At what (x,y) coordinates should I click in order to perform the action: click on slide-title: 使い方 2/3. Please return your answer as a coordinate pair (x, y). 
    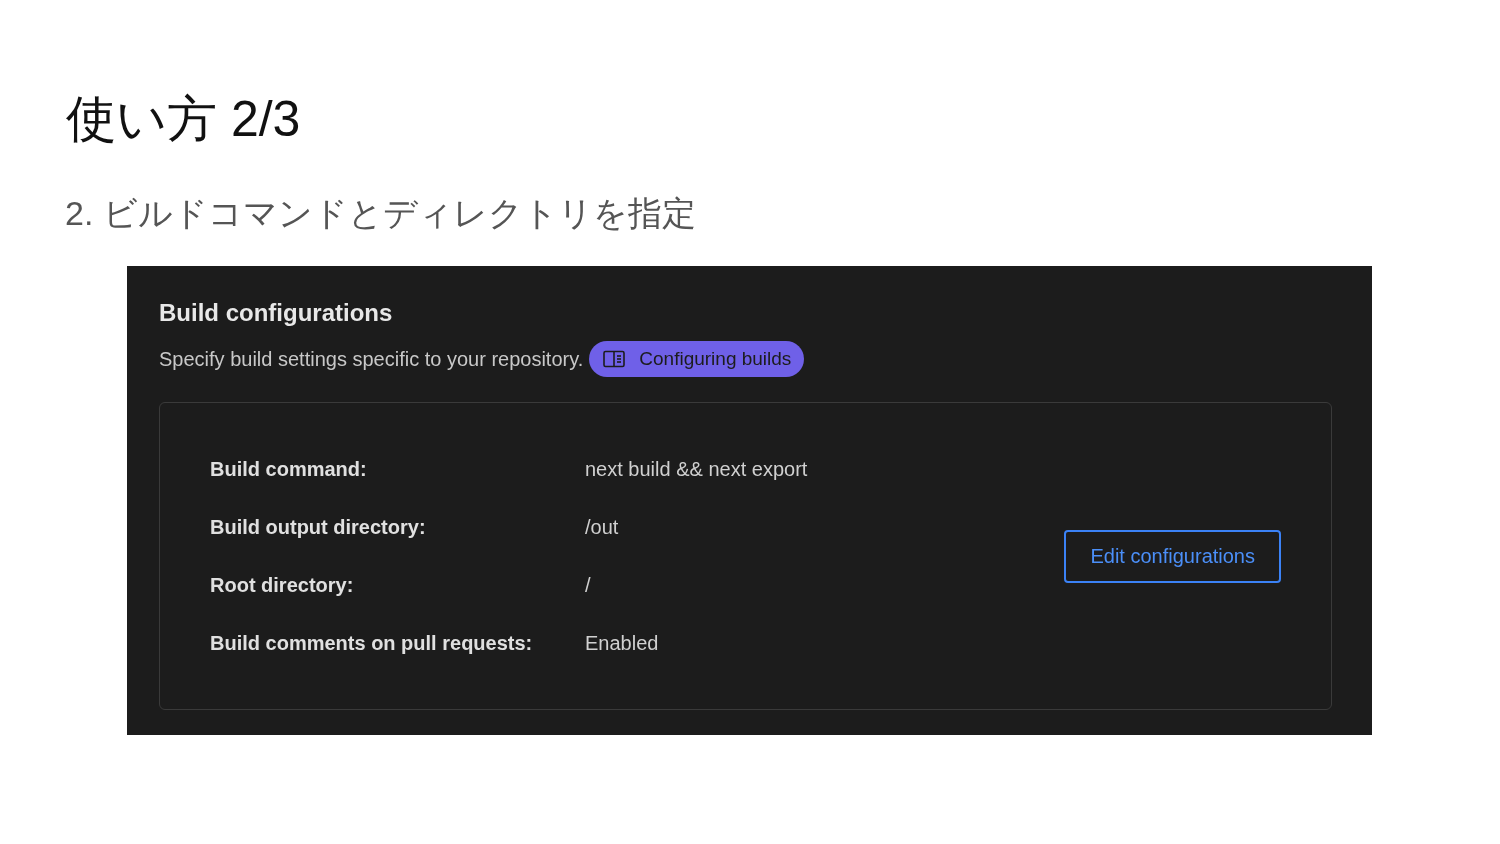
    Looking at the image, I should click on (183, 119).